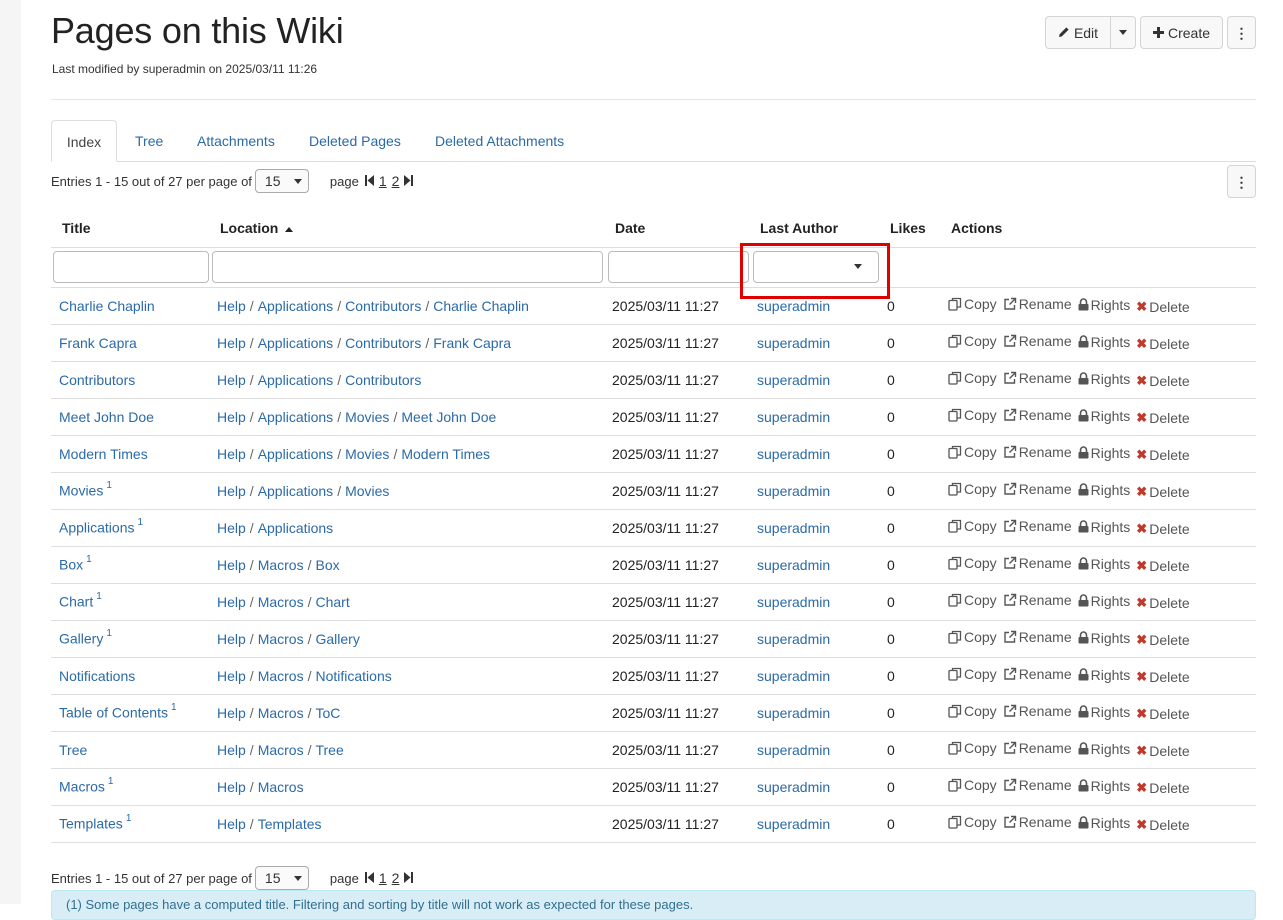  What do you see at coordinates (97, 380) in the screenshot?
I see `page-title-link: Contributors` at bounding box center [97, 380].